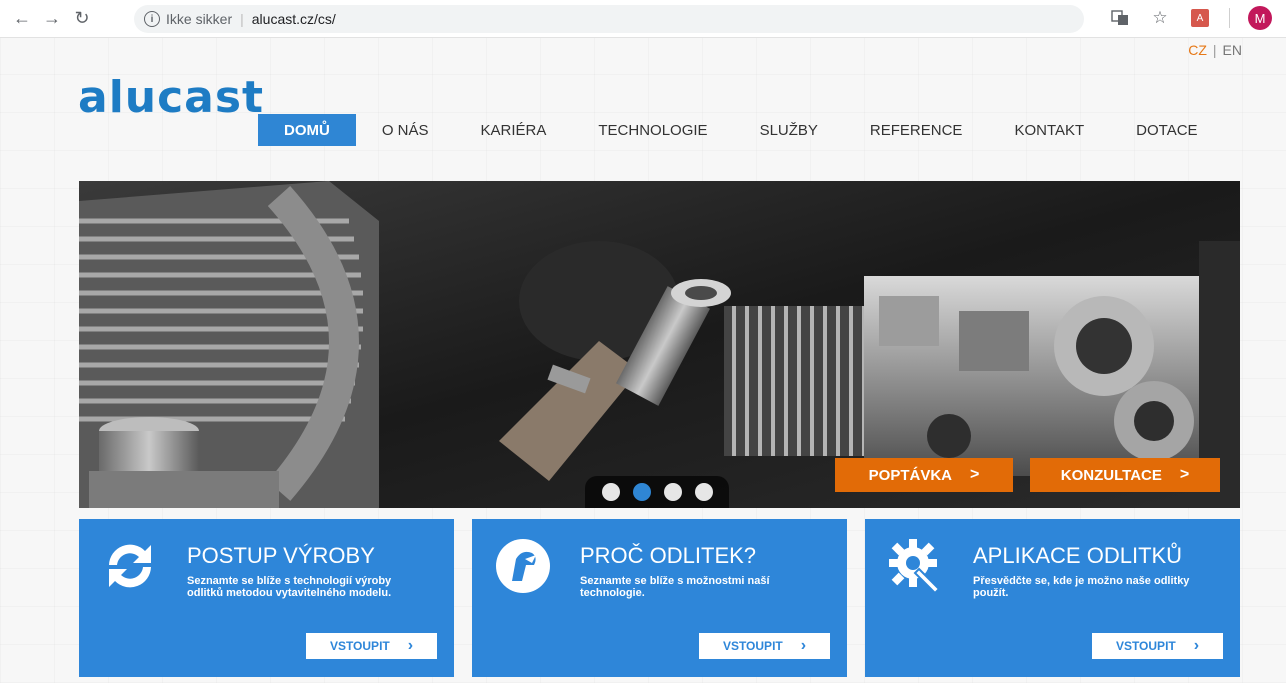 This screenshot has height=683, width=1286. I want to click on poptavka-label: POPTÁVKA, so click(910, 475).